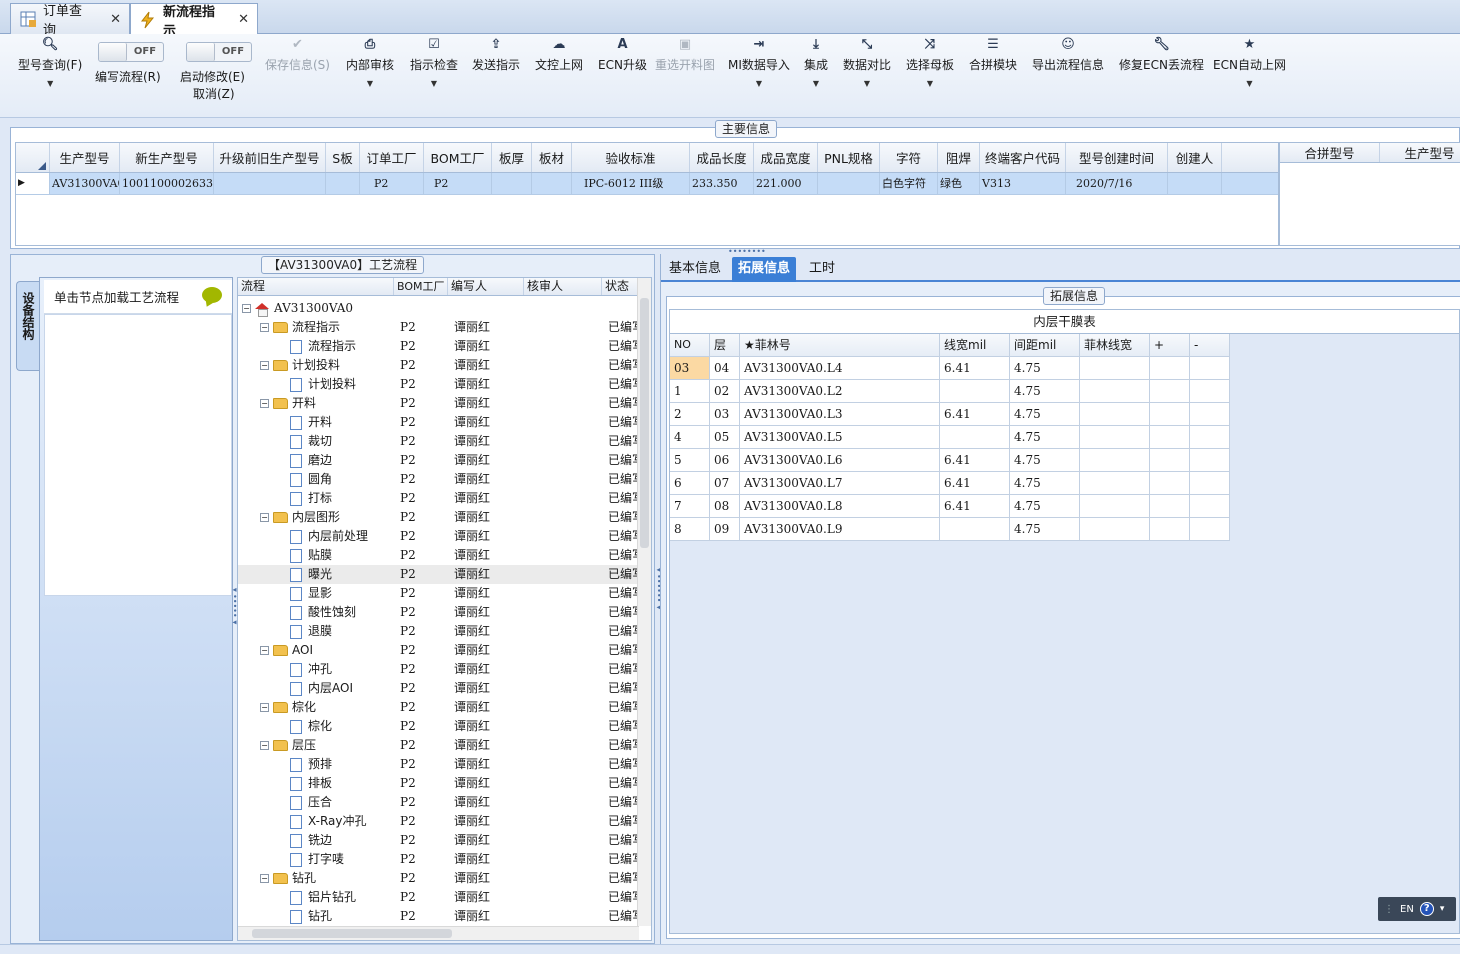  I want to click on ecn-upgrade-button: A ECN升级, so click(622, 54).